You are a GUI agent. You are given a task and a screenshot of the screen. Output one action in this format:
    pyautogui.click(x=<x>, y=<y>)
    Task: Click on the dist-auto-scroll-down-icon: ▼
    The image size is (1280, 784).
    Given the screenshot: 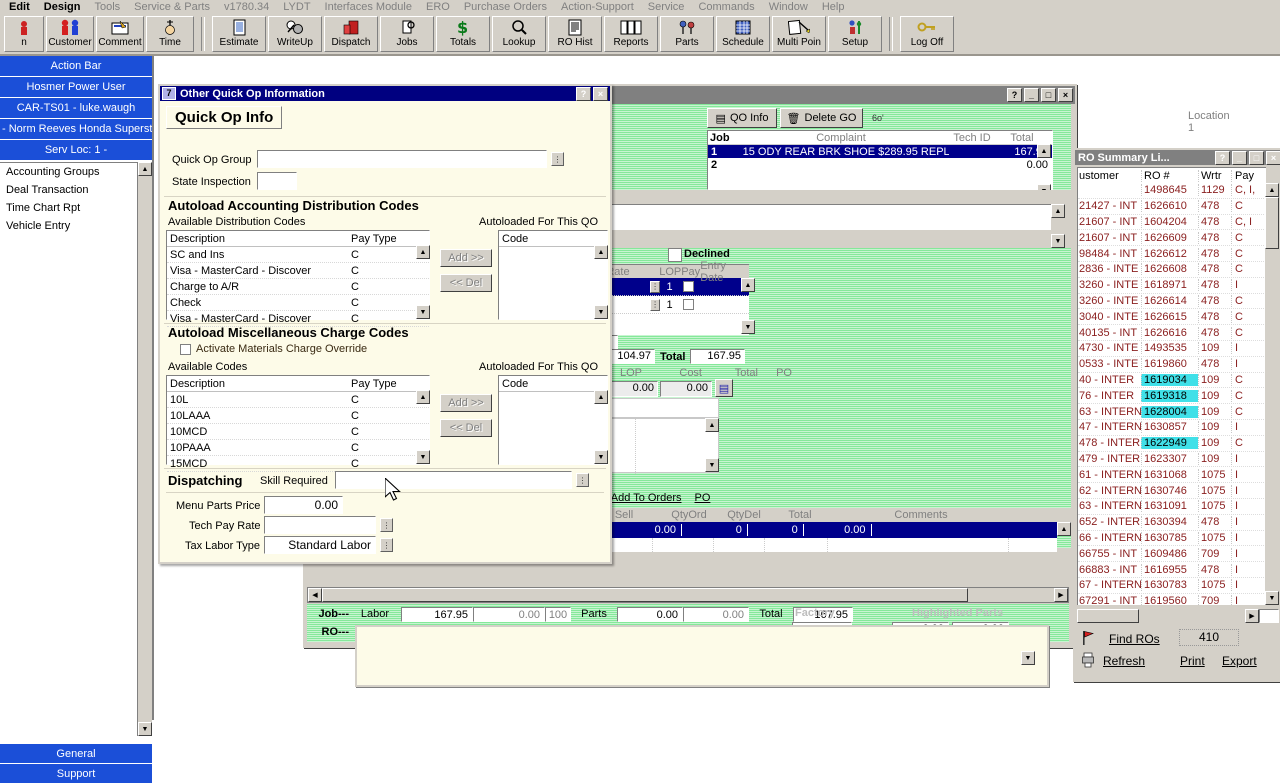 What is the action you would take?
    pyautogui.click(x=601, y=312)
    